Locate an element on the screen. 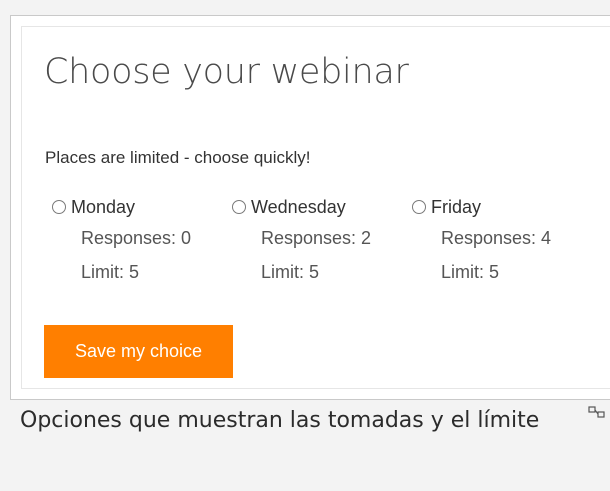 This screenshot has width=610, height=491. form-subtitle: Places are limited - choose quickly! is located at coordinates (178, 157).